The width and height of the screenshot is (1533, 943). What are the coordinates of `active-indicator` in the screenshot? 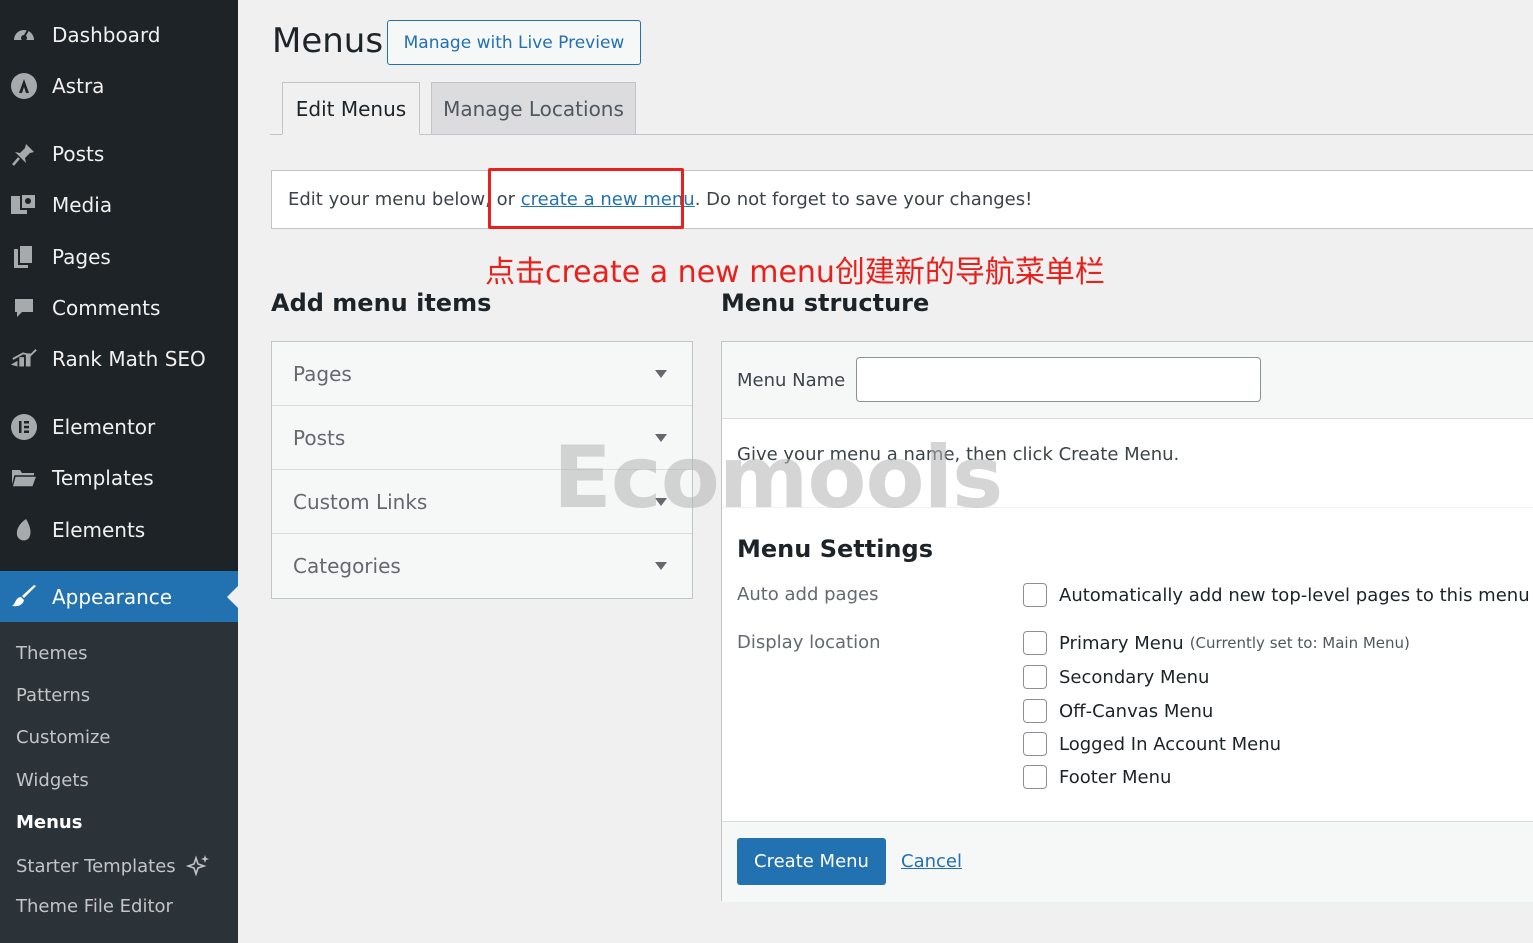 It's located at (232, 597).